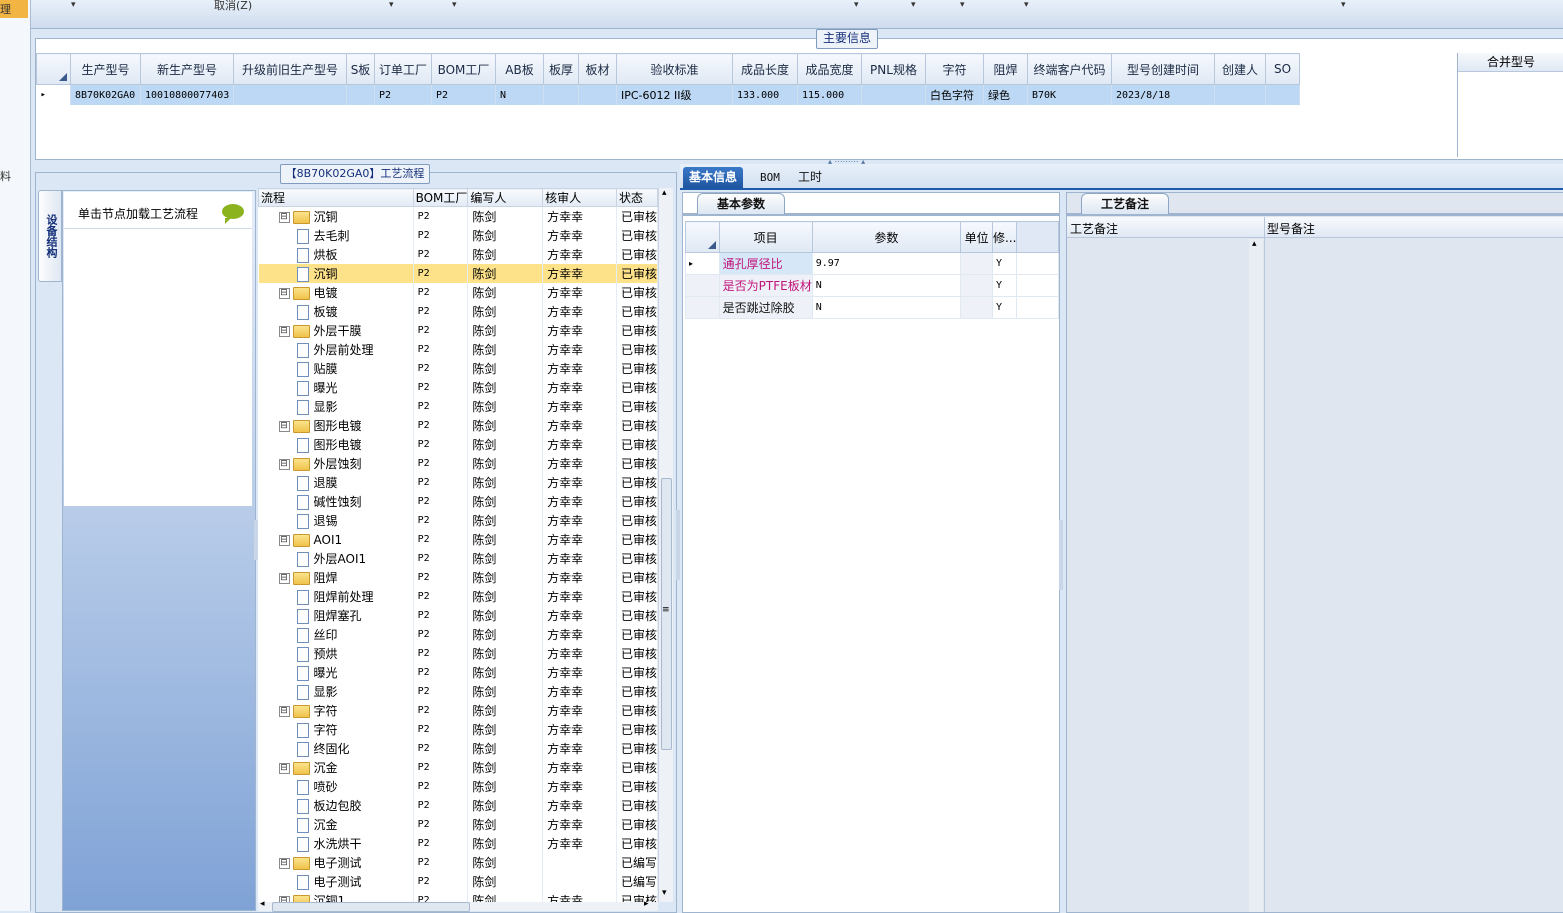 The height and width of the screenshot is (913, 1563). Describe the element at coordinates (53, 69) in the screenshot. I see `grid-corner` at that location.